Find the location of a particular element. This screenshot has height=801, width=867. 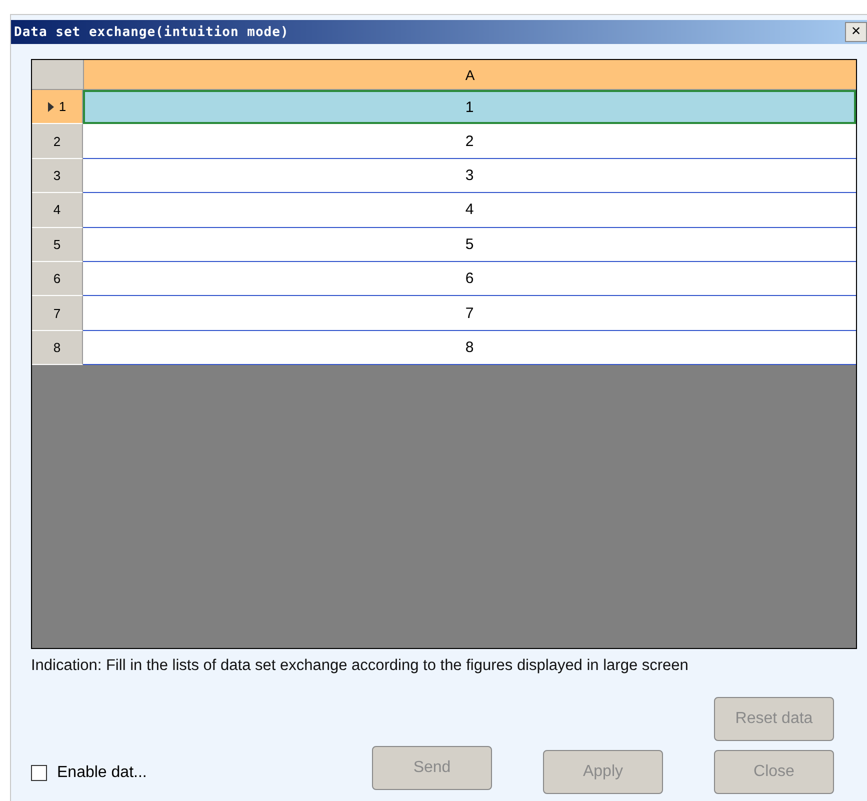

row-header: 1 is located at coordinates (57, 107).